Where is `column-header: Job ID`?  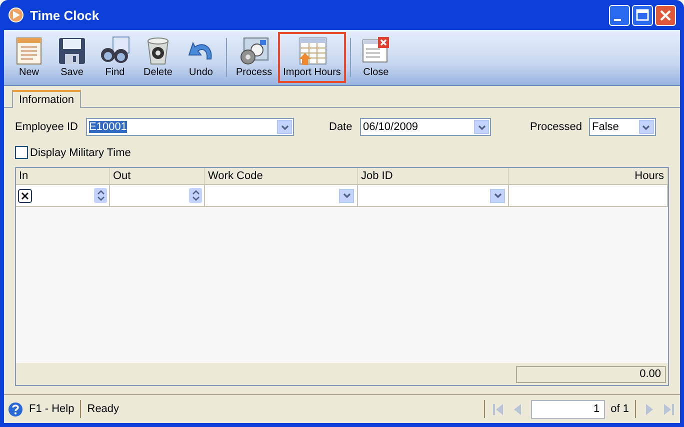
column-header: Job ID is located at coordinates (433, 176).